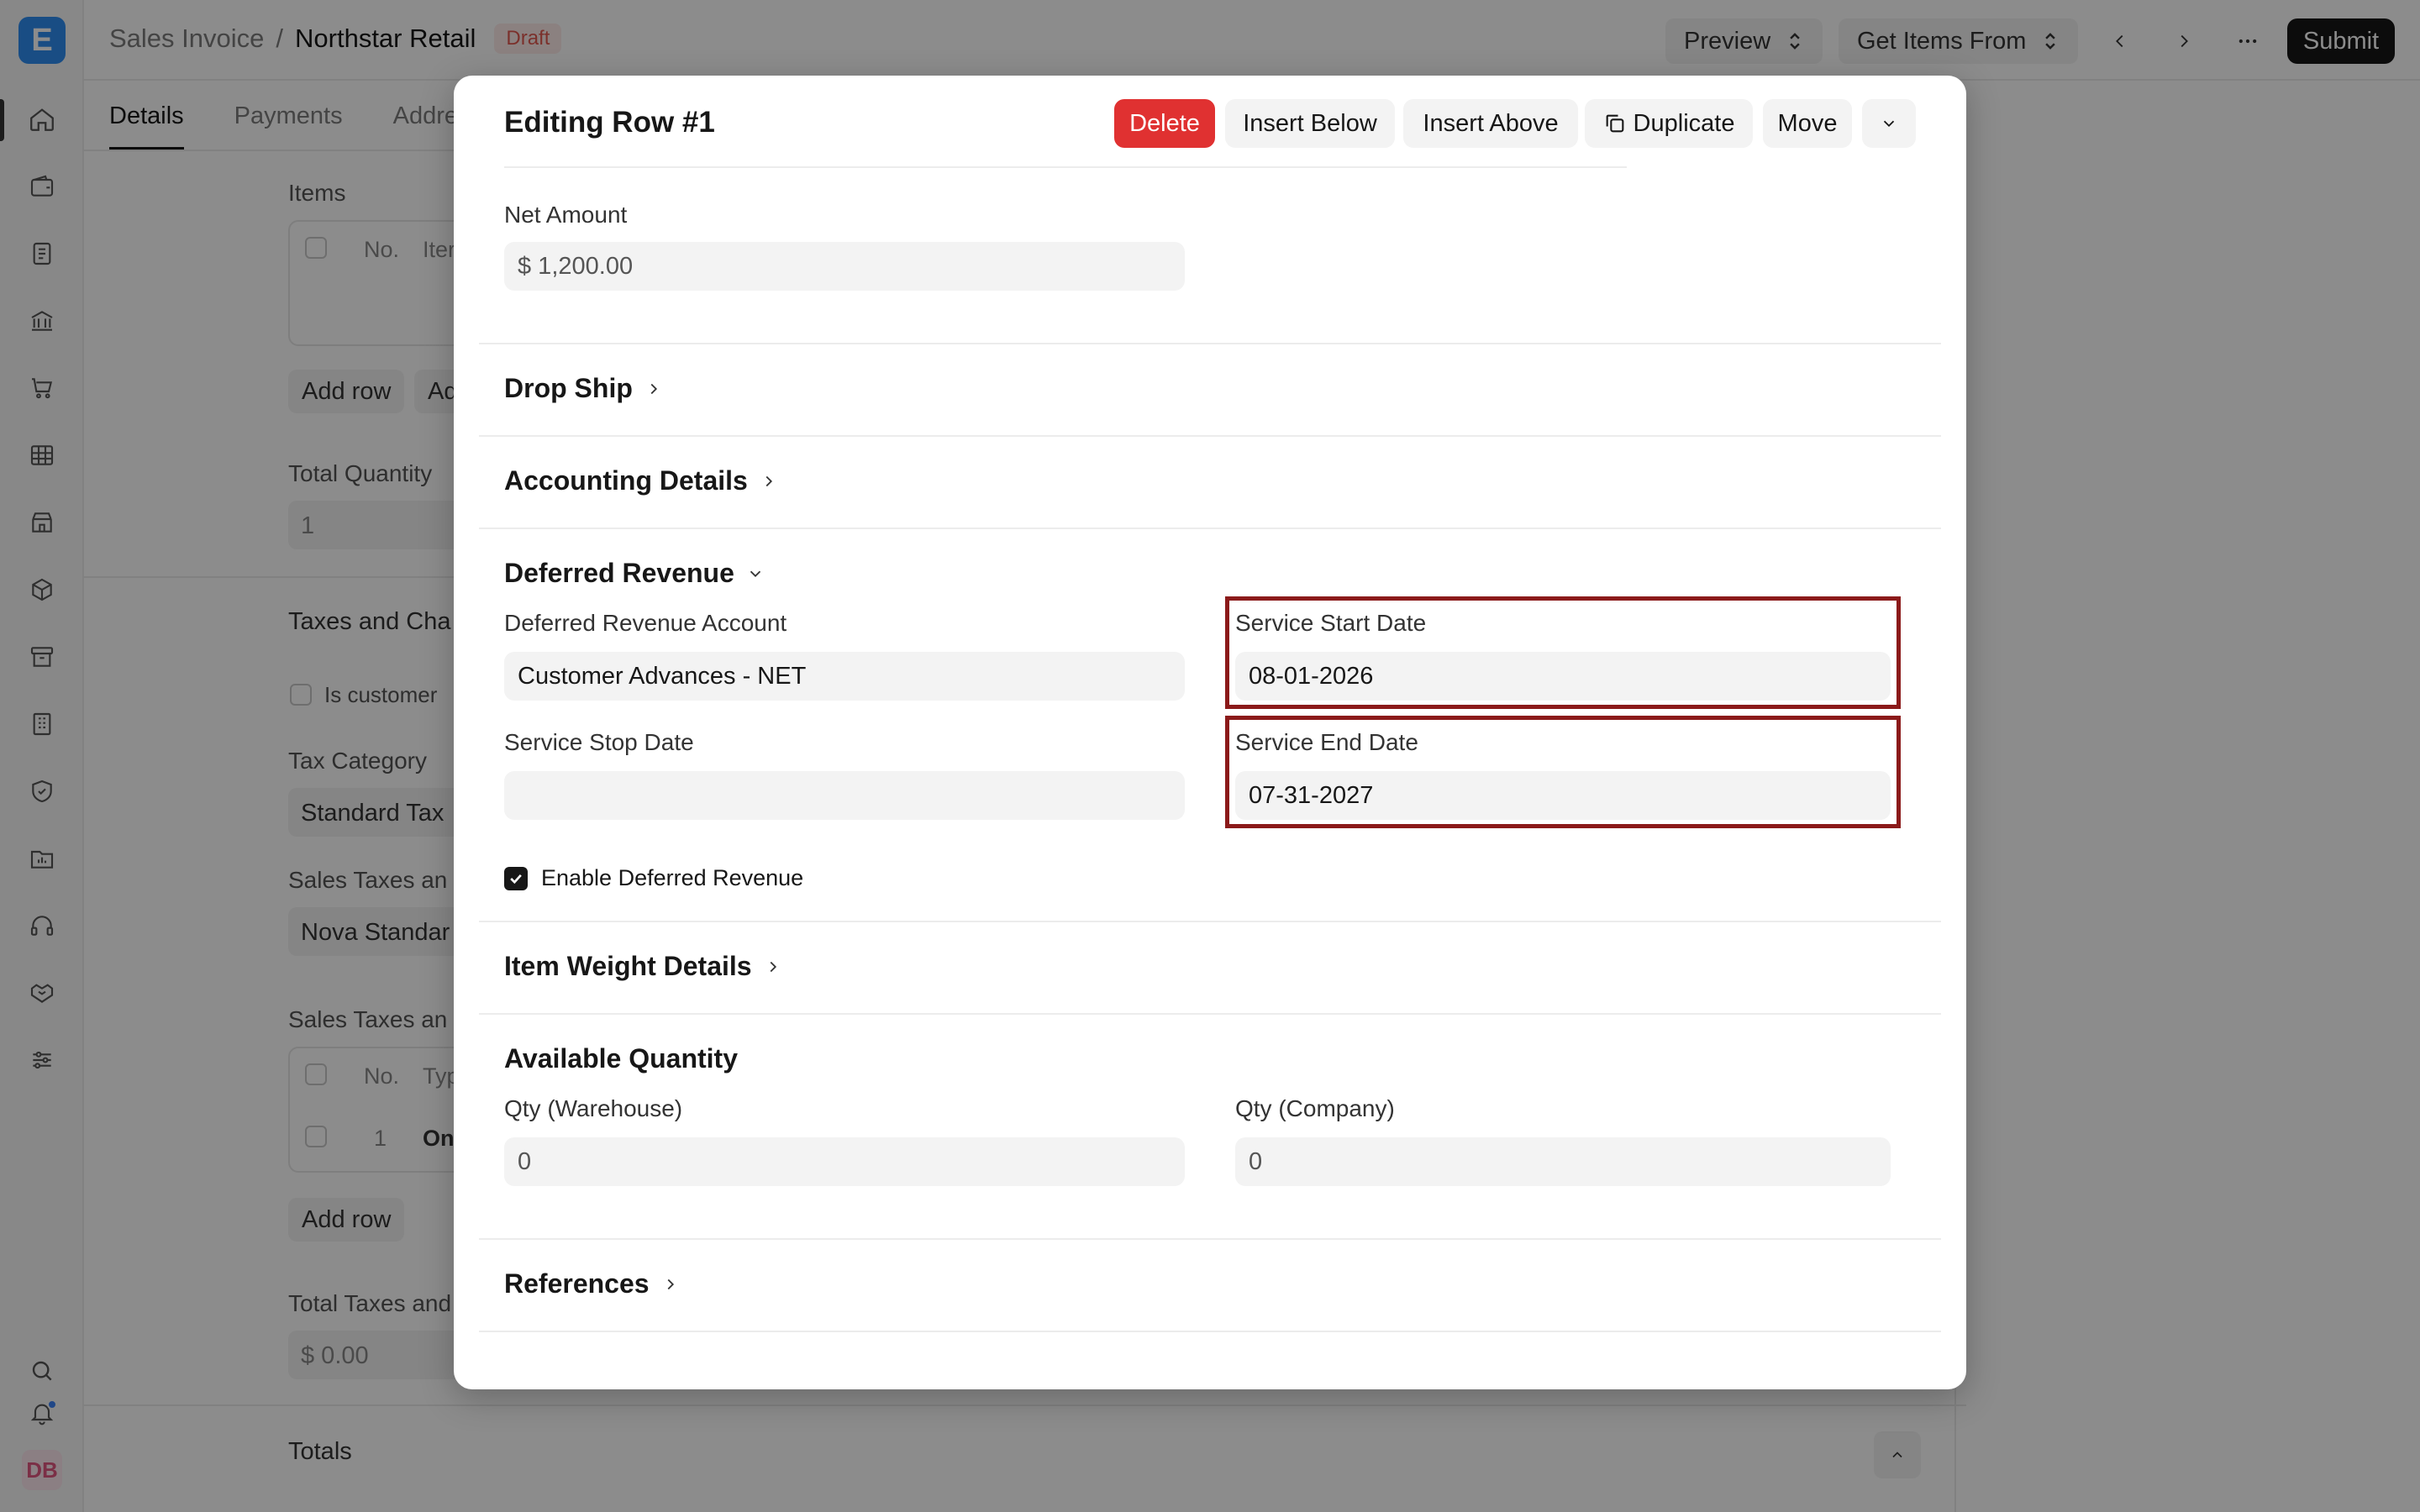  What do you see at coordinates (626, 480) in the screenshot?
I see `accounting-details-title: Accounting Details` at bounding box center [626, 480].